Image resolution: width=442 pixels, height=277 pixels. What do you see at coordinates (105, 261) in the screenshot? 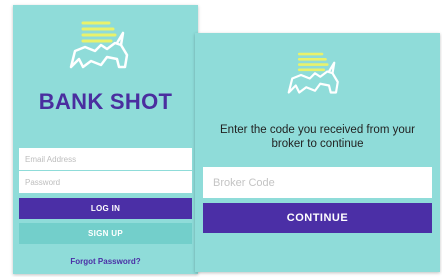
I see `forgot-password-link: Forgot Password?` at bounding box center [105, 261].